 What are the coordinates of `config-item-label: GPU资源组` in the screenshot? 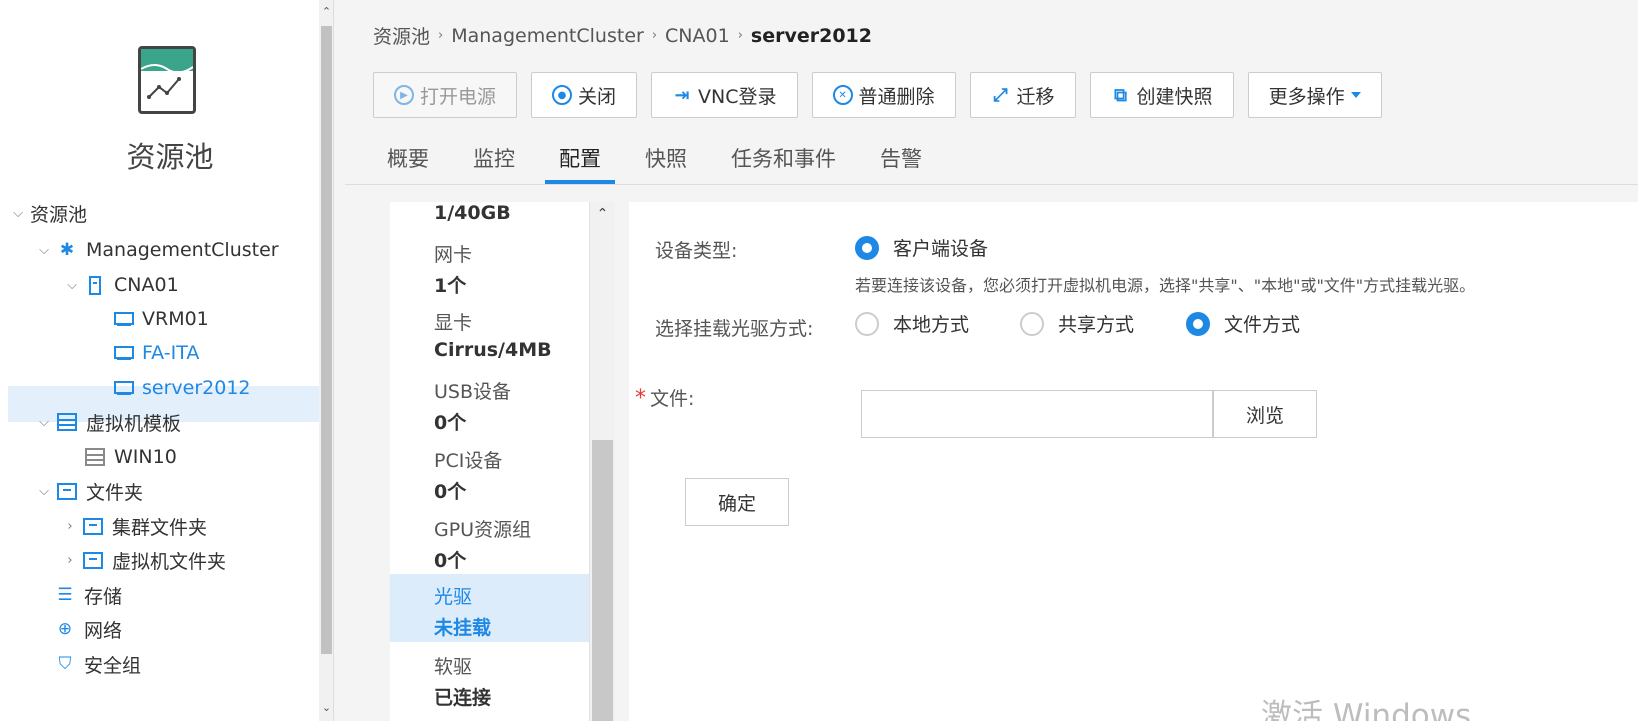 It's located at (483, 530).